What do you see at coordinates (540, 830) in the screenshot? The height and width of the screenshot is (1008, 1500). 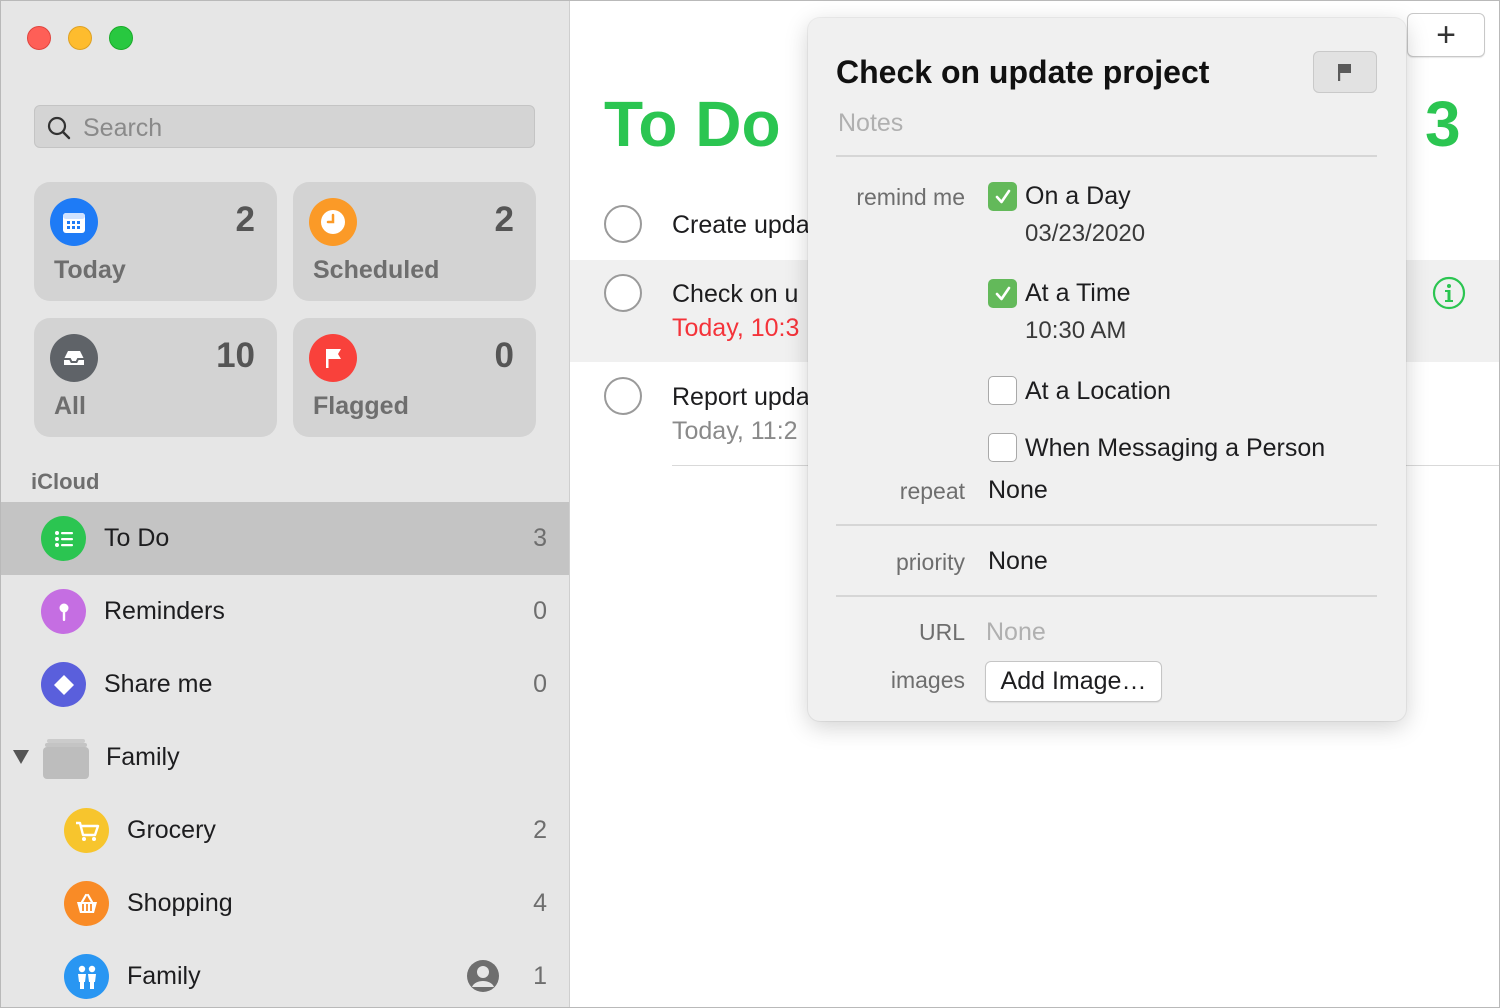 I see `sidebar-item-count: 2` at bounding box center [540, 830].